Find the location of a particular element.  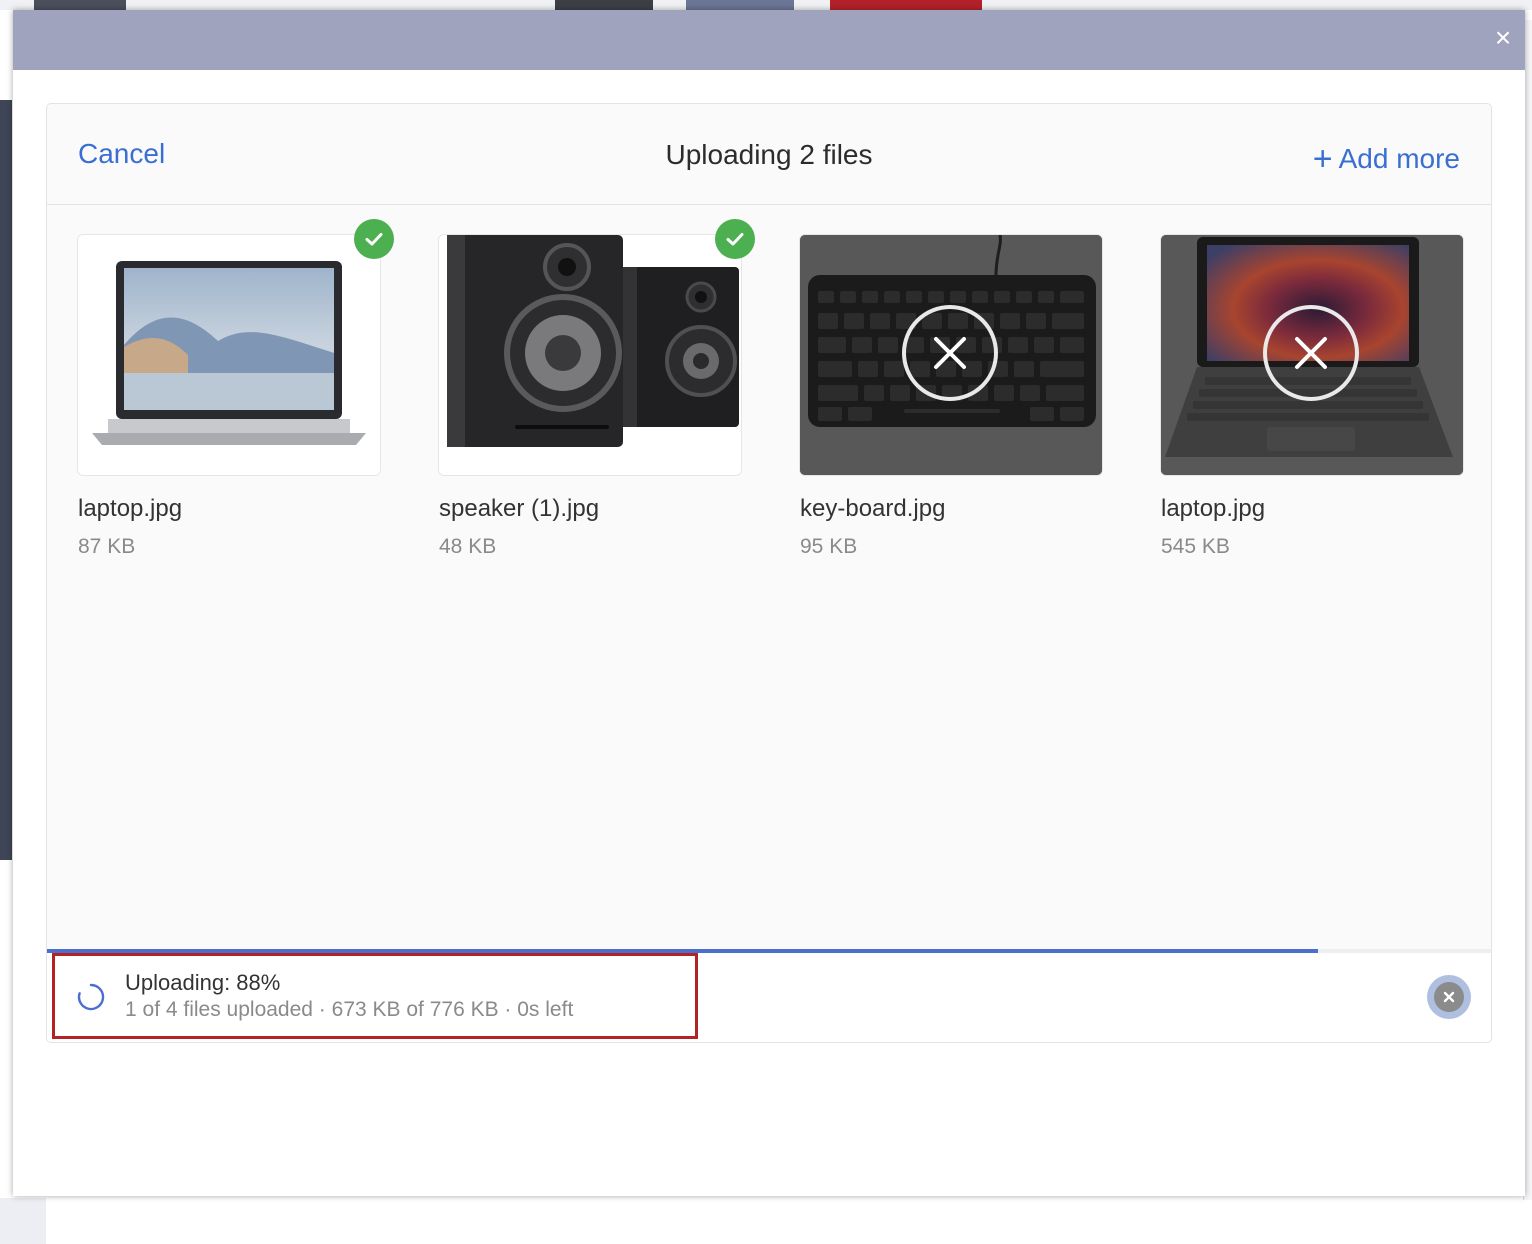

file-item: laptop.jpg 545 KB is located at coordinates (1312, 397).